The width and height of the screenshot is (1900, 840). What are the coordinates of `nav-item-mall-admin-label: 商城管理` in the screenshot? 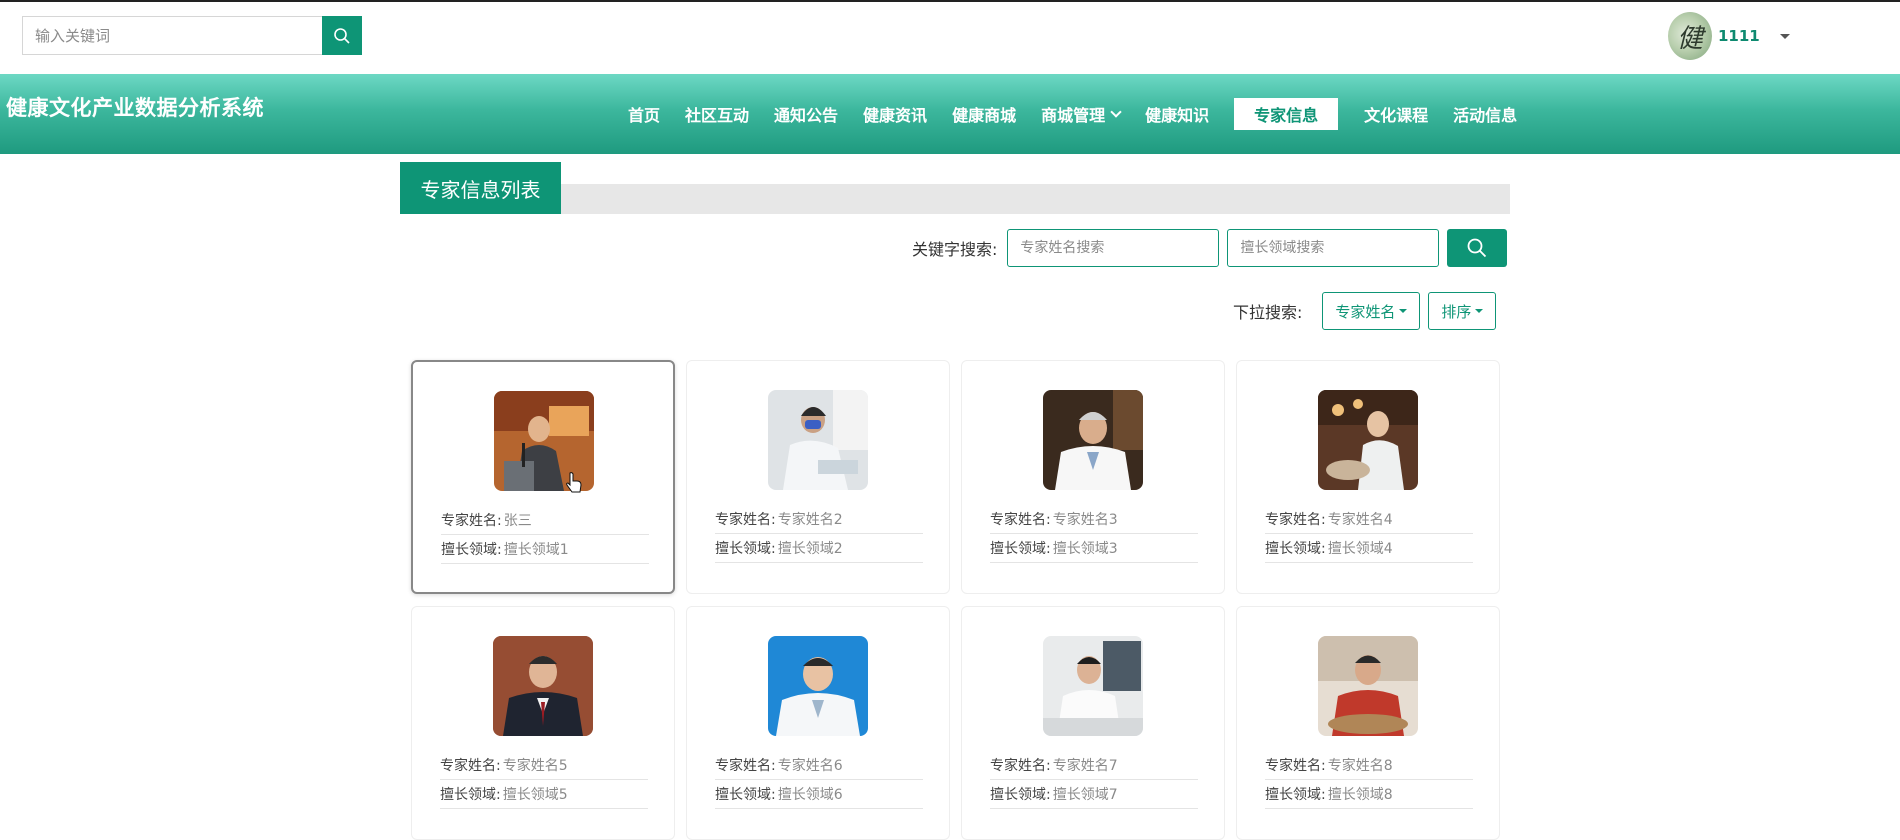 It's located at (1073, 115).